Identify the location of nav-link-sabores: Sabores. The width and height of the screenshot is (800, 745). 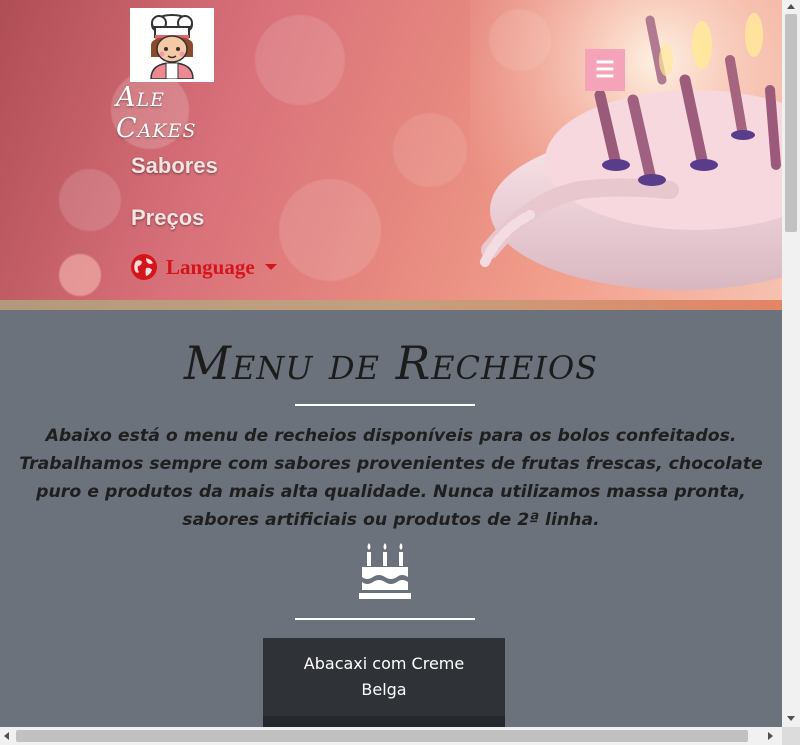
(174, 166).